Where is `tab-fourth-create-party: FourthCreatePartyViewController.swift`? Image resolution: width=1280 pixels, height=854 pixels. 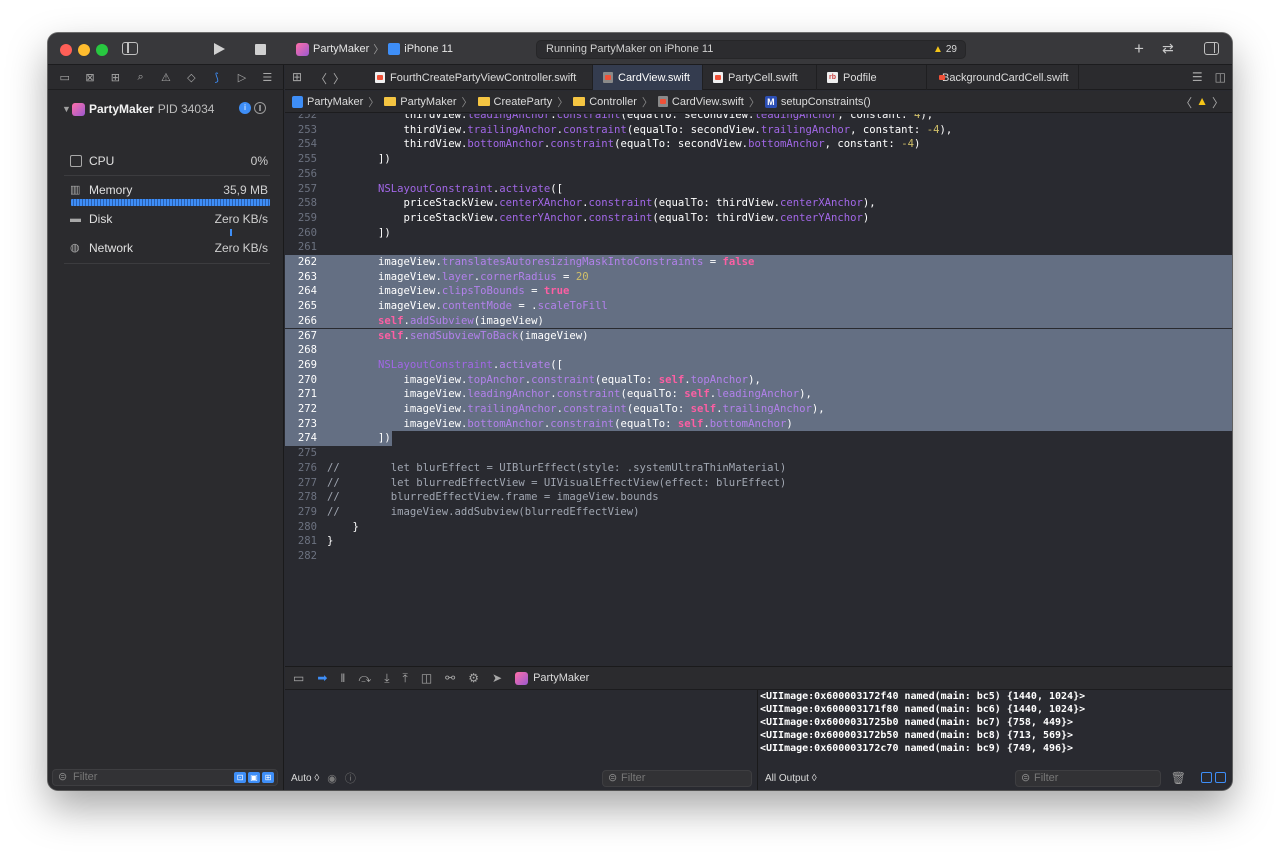 tab-fourth-create-party: FourthCreatePartyViewController.swift is located at coordinates (479, 77).